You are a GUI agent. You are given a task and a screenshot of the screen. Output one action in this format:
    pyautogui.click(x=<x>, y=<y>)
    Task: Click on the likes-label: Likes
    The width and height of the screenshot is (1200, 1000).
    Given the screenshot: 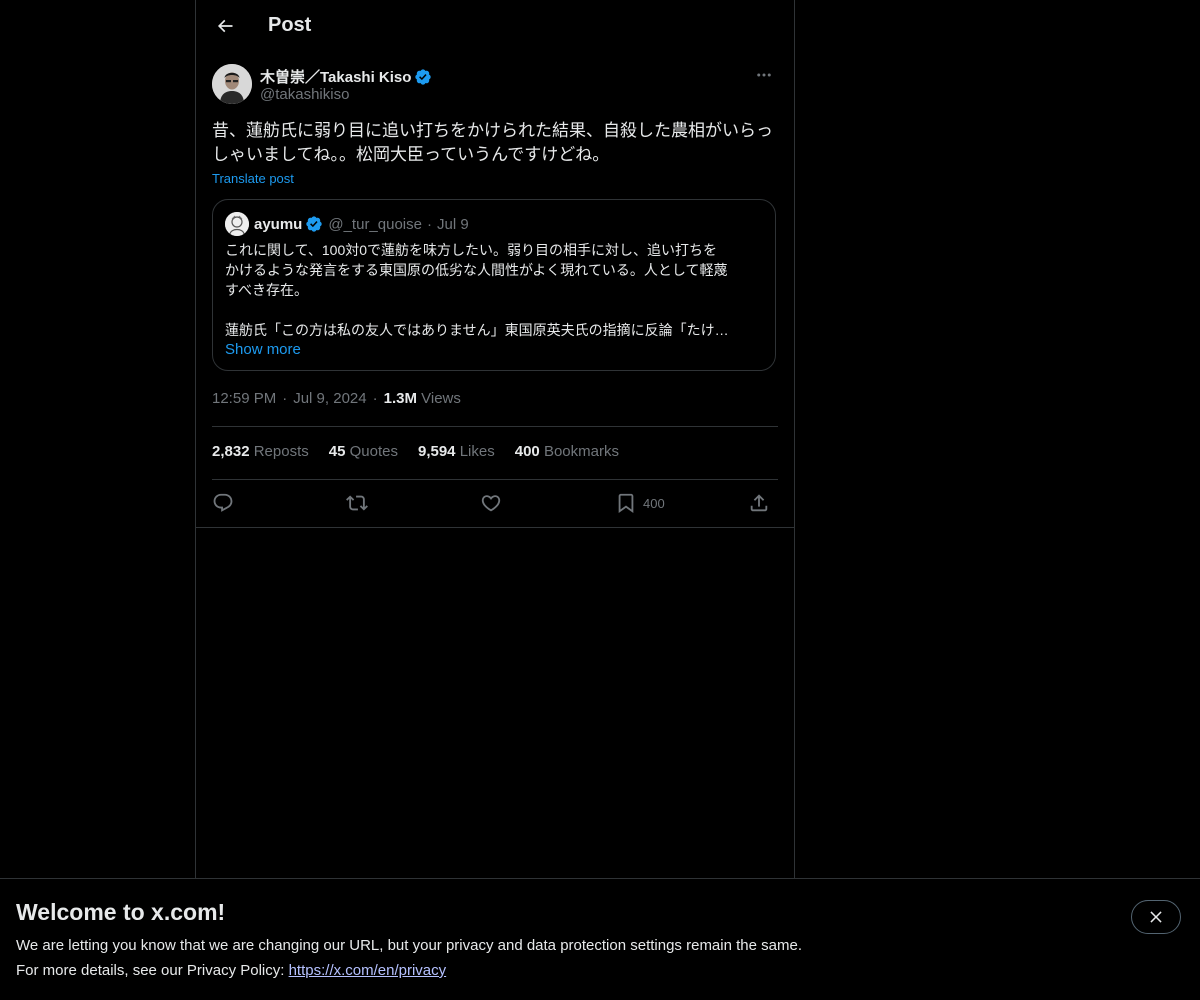 What is the action you would take?
    pyautogui.click(x=477, y=451)
    